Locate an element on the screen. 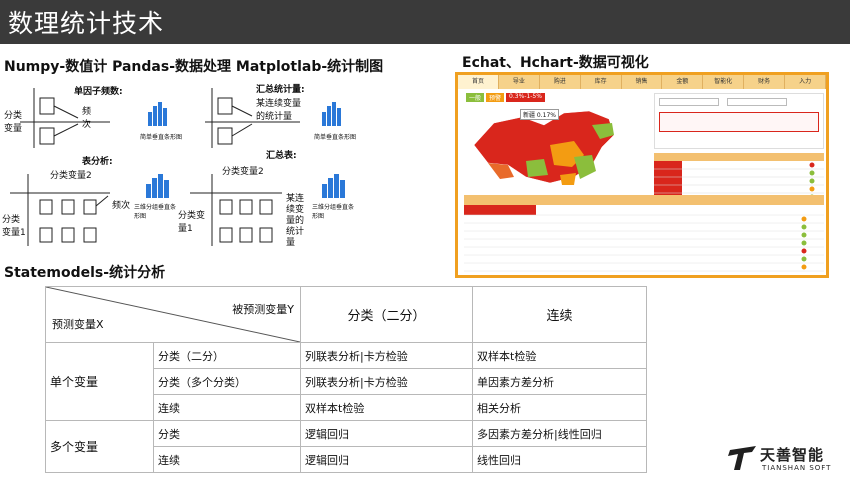 The height and width of the screenshot is (478, 850). bar-3d-label: 三维分组垂直条 形图 is located at coordinates (155, 212).